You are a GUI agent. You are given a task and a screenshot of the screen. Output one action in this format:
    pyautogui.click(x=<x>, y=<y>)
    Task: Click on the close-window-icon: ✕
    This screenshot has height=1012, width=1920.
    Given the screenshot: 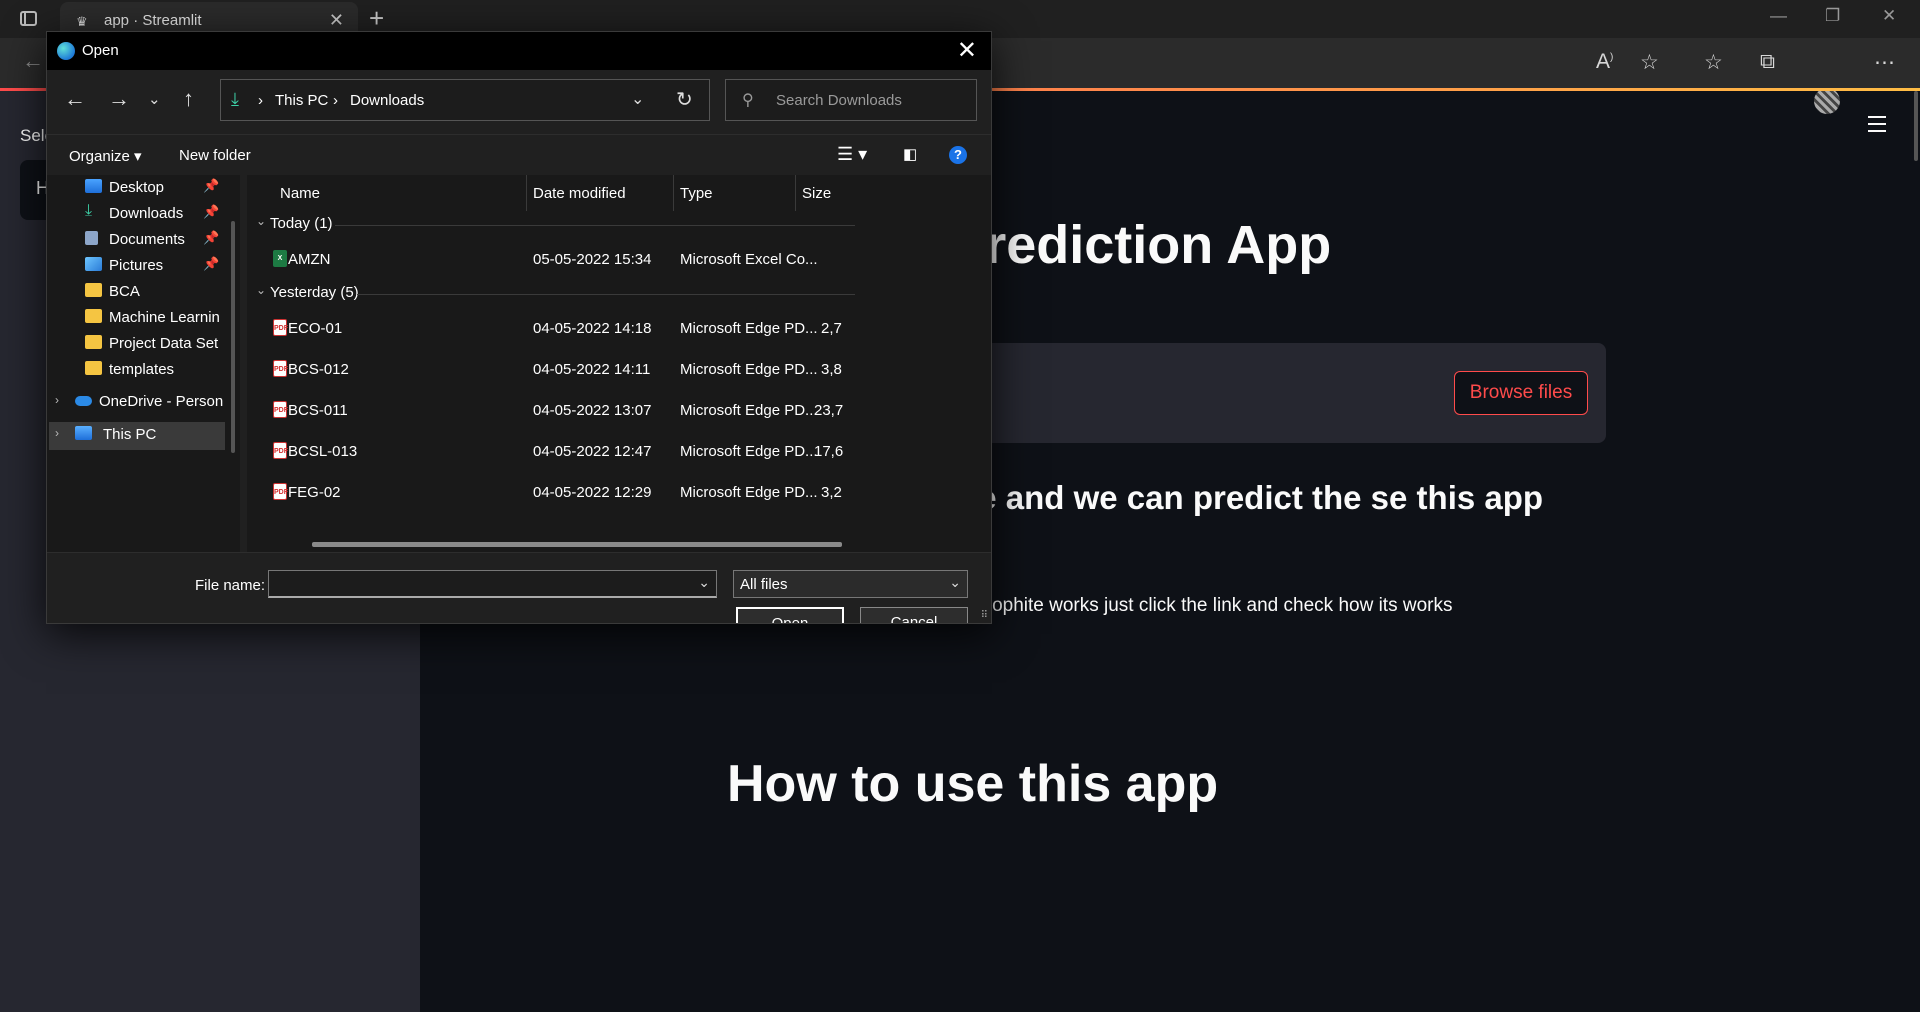 What is the action you would take?
    pyautogui.click(x=1889, y=16)
    